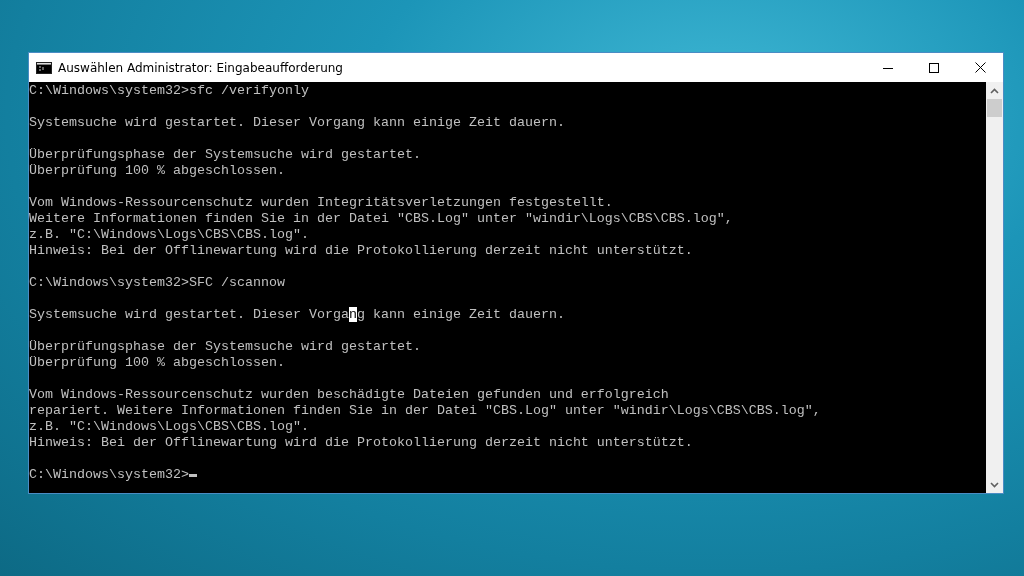 Image resolution: width=1024 pixels, height=576 pixels. I want to click on console-line: Systemsuche wird gestartet. Dieser Vorgang kann einige Zeit dauern., so click(297, 123).